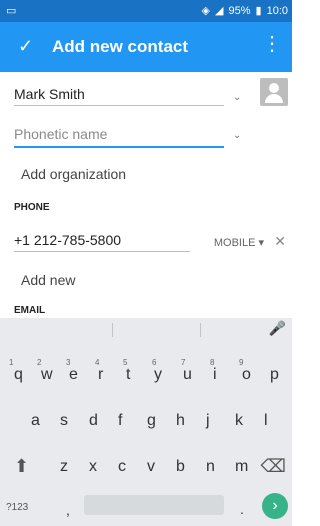 This screenshot has height=526, width=320. What do you see at coordinates (274, 92) in the screenshot?
I see `contact-photo-icon` at bounding box center [274, 92].